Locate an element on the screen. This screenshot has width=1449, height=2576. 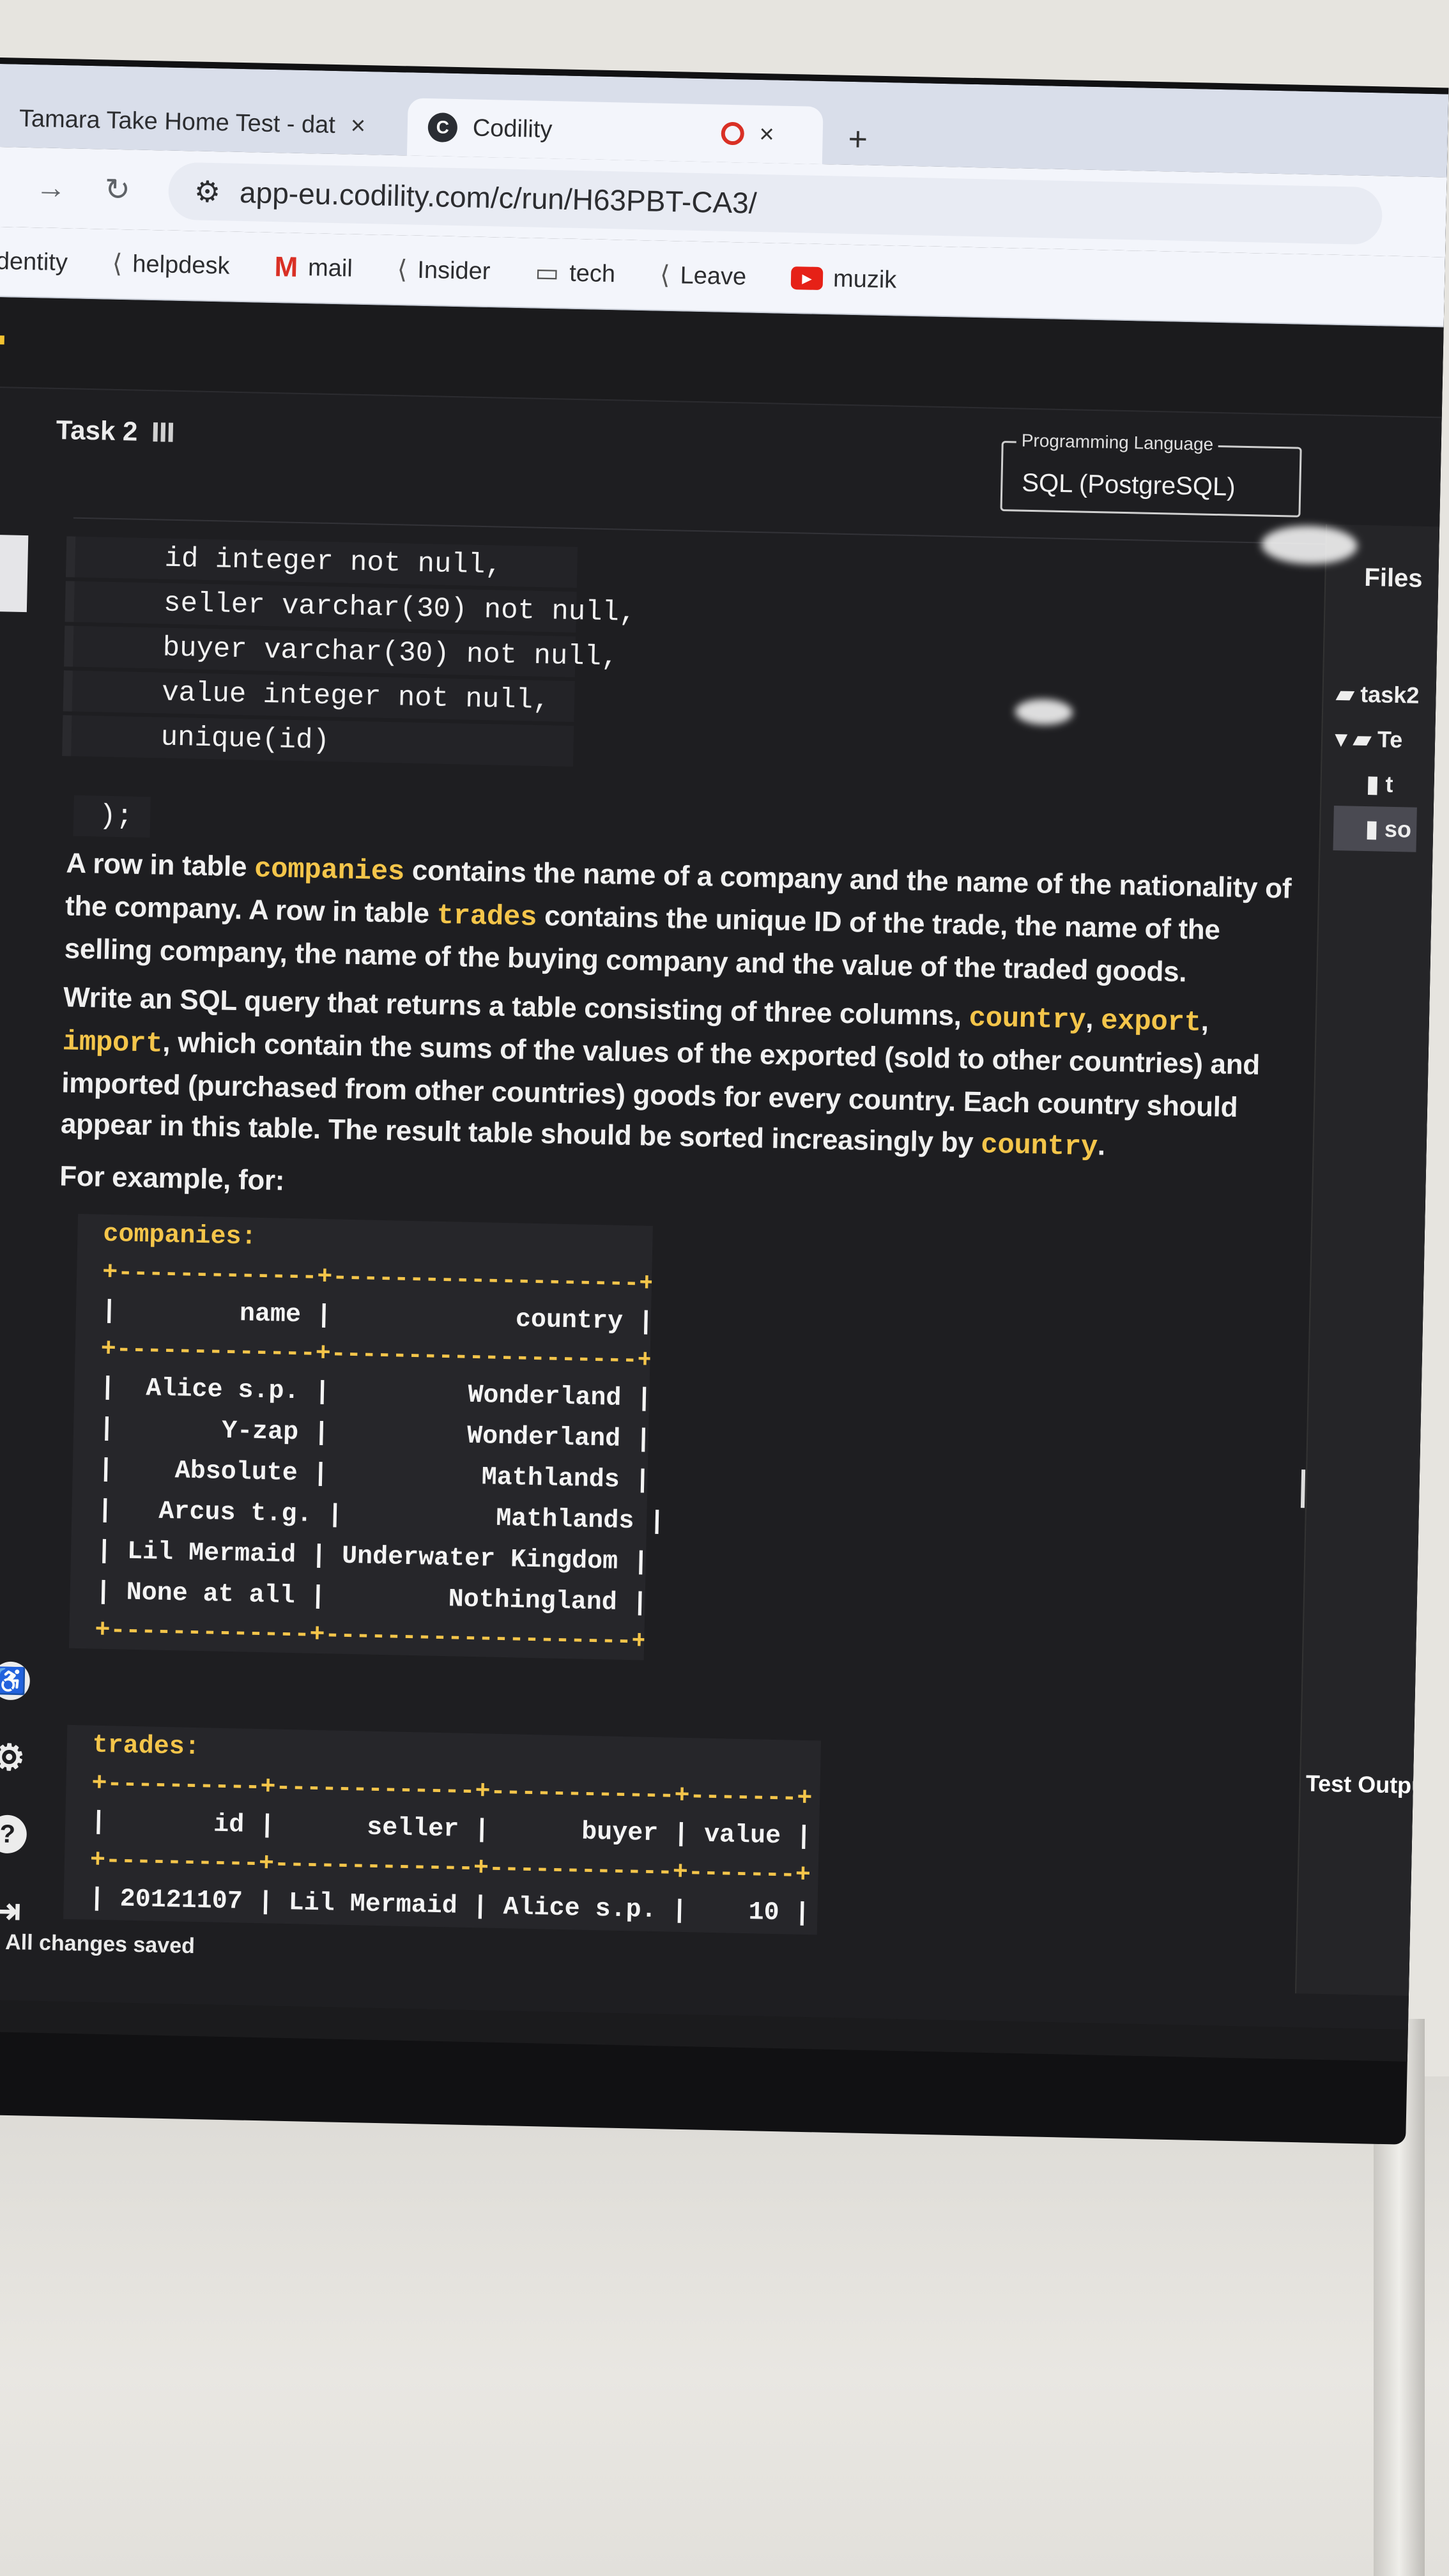
reload-icon: ↻ is located at coordinates (117, 189).